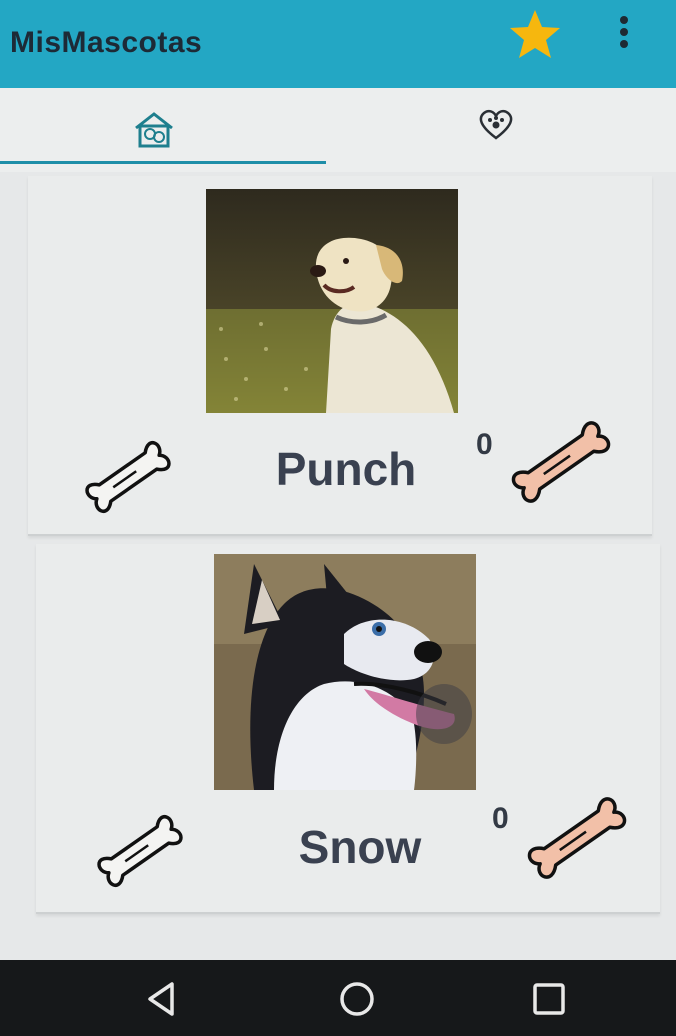 This screenshot has height=1036, width=676. Describe the element at coordinates (346, 469) in the screenshot. I see `pet-name: Punch` at that location.